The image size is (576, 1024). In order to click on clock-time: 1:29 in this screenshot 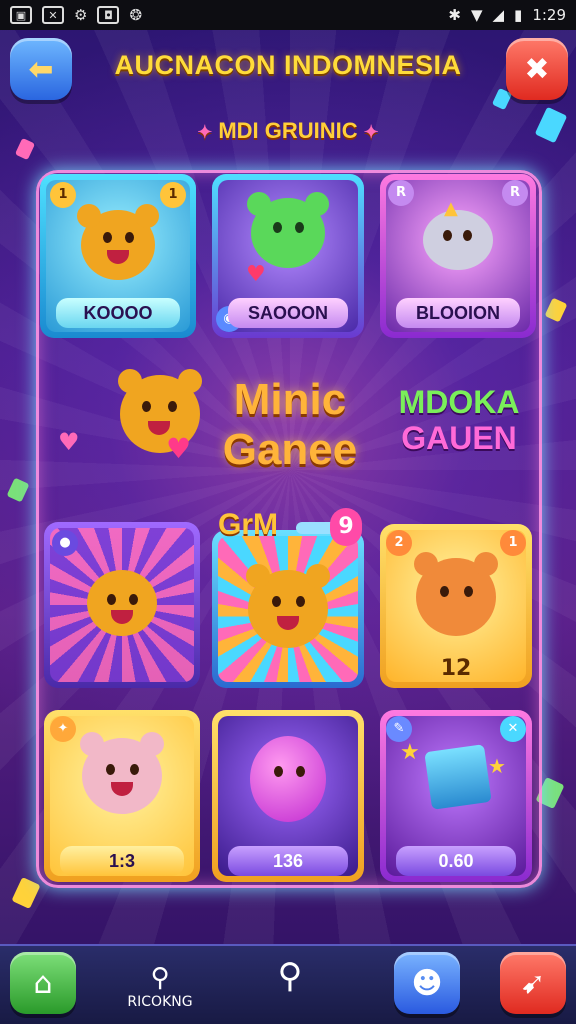, I will do `click(549, 15)`.